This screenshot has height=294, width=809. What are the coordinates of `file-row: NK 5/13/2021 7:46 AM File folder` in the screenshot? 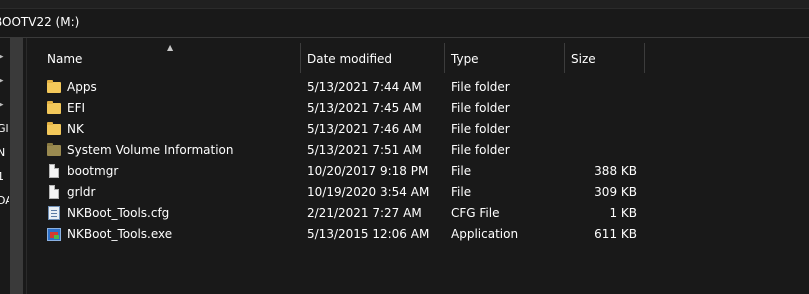 It's located at (418, 129).